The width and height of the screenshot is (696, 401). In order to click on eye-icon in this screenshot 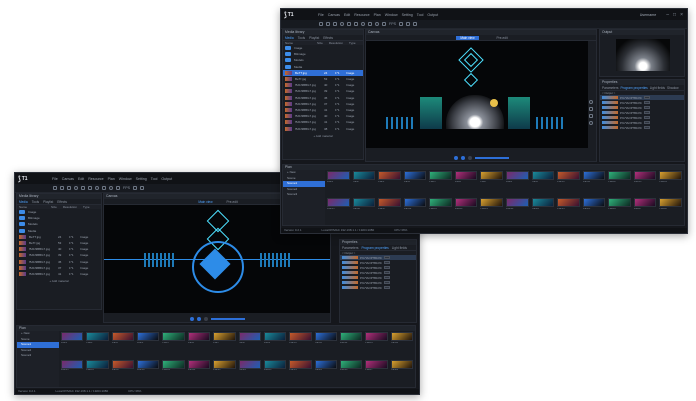, I will do `click(591, 123)`.